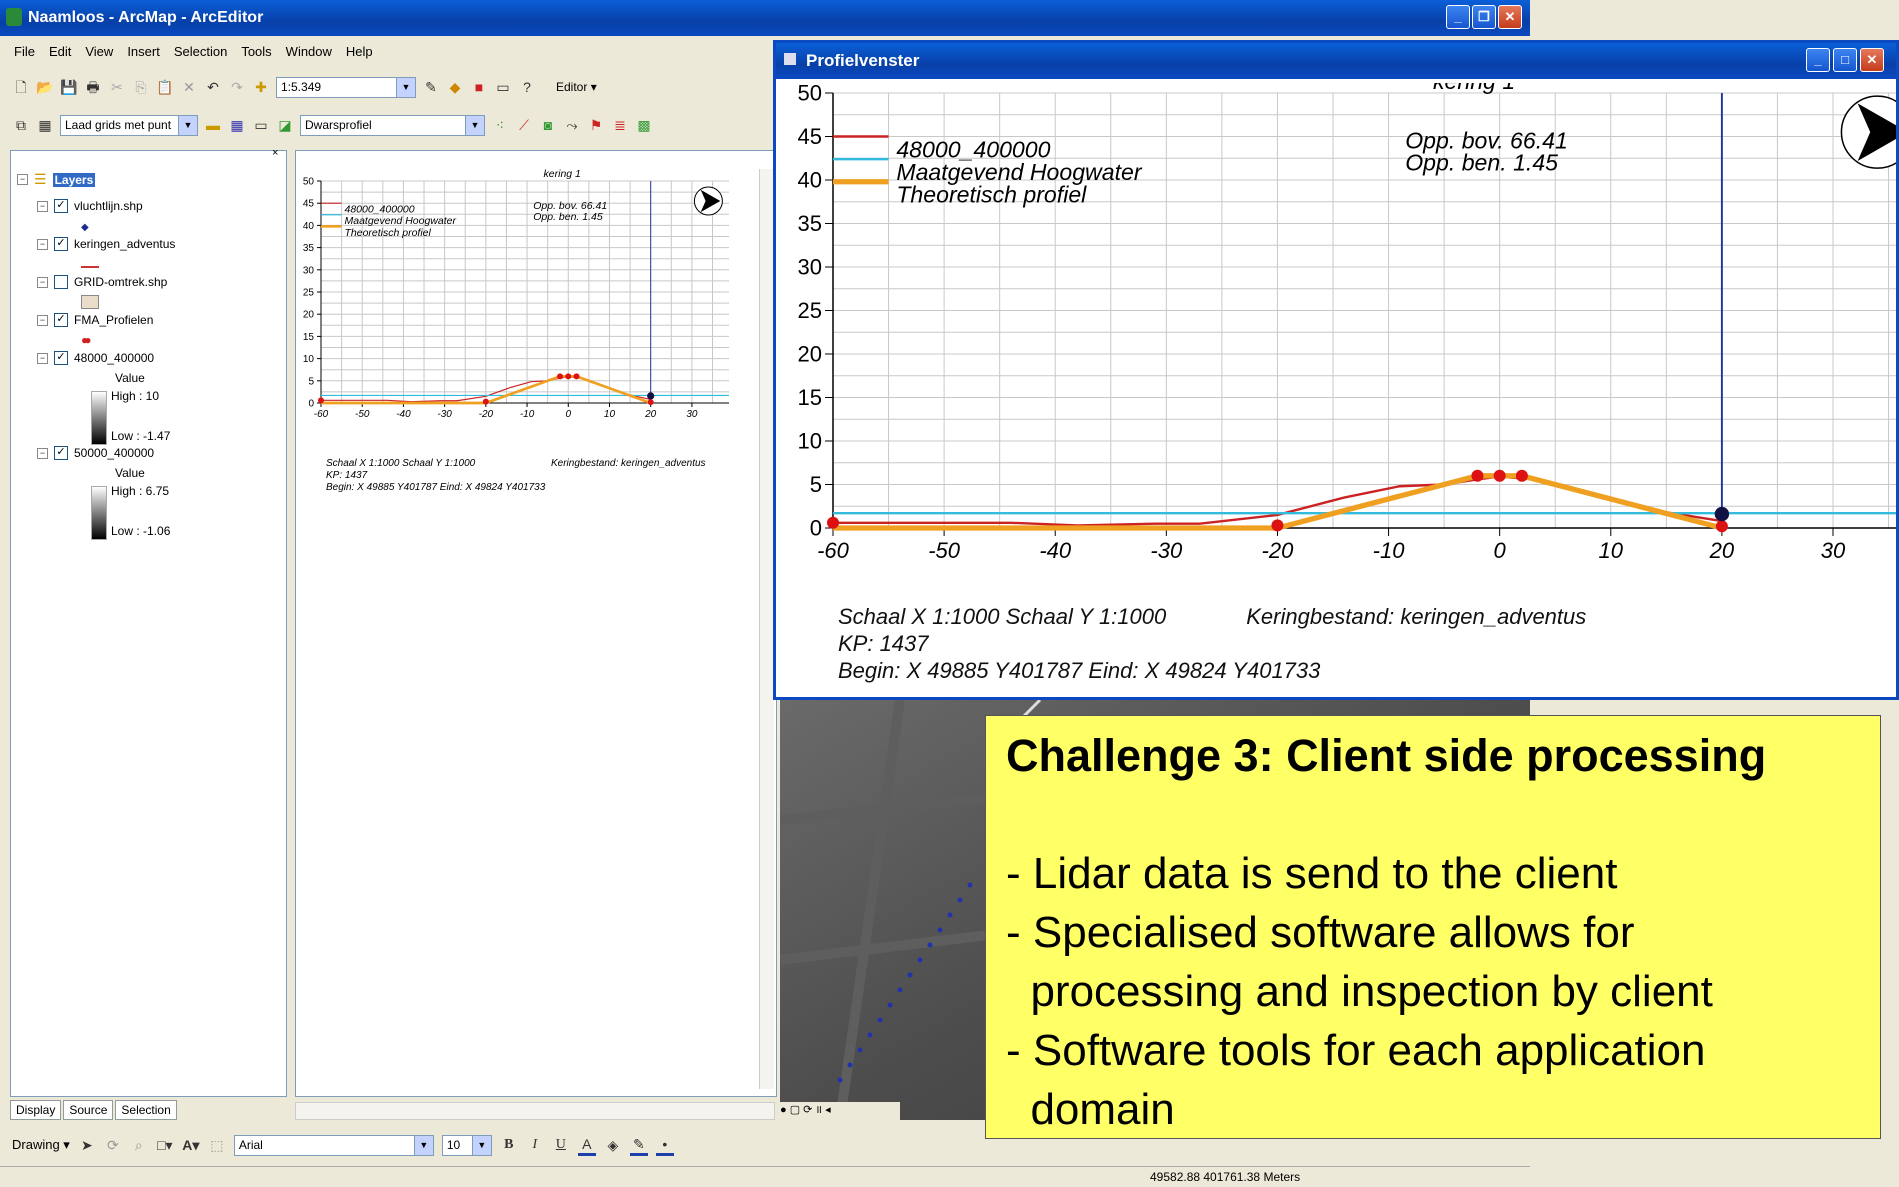 Image resolution: width=1899 pixels, height=1187 pixels. What do you see at coordinates (1845, 60) in the screenshot?
I see `profile-maximize-button: □` at bounding box center [1845, 60].